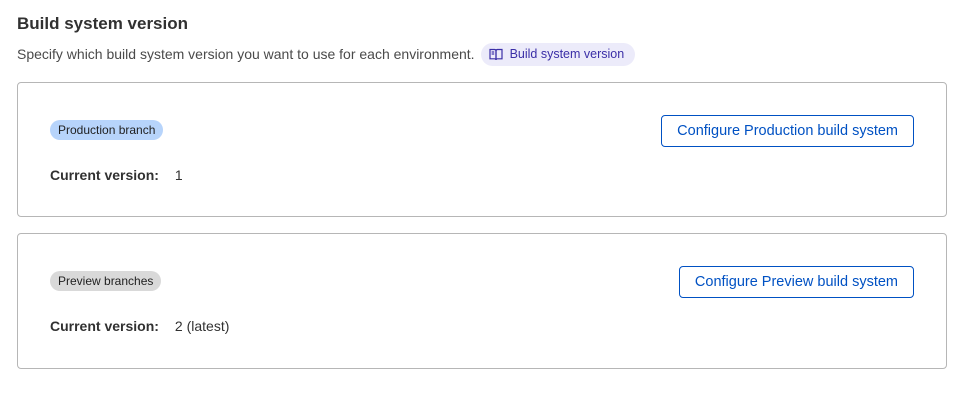 The image size is (974, 405). Describe the element at coordinates (103, 23) in the screenshot. I see `section-title: Build system version` at that location.